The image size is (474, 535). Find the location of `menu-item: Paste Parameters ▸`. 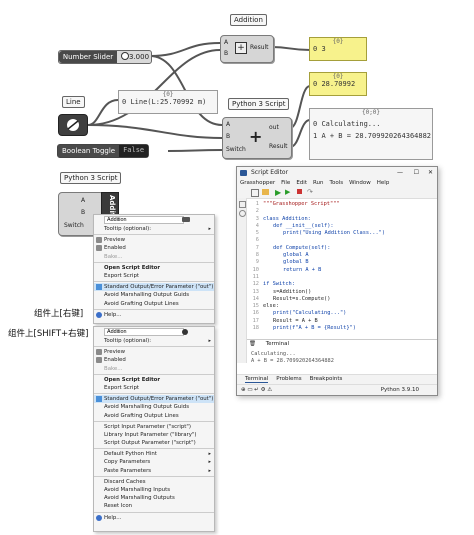

menu-item: Paste Parameters ▸ is located at coordinates (154, 471).